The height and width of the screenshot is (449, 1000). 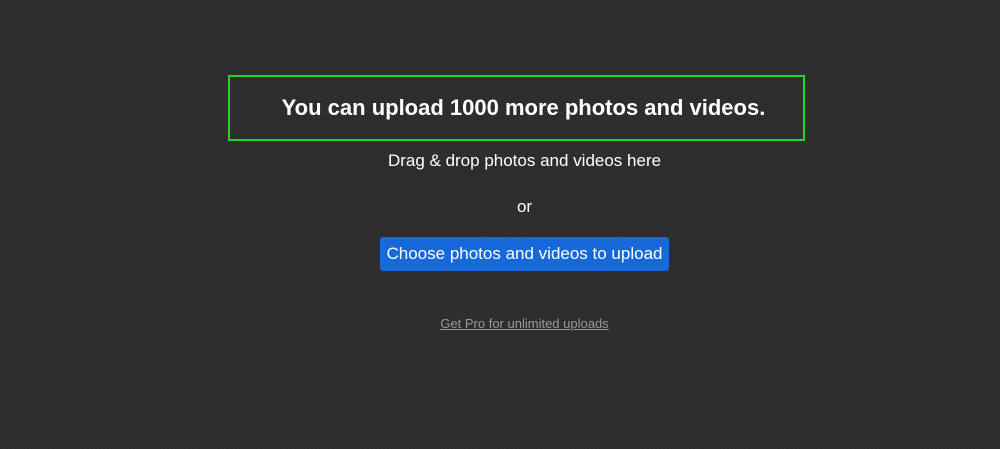 What do you see at coordinates (524, 206) in the screenshot?
I see `or-separator: or` at bounding box center [524, 206].